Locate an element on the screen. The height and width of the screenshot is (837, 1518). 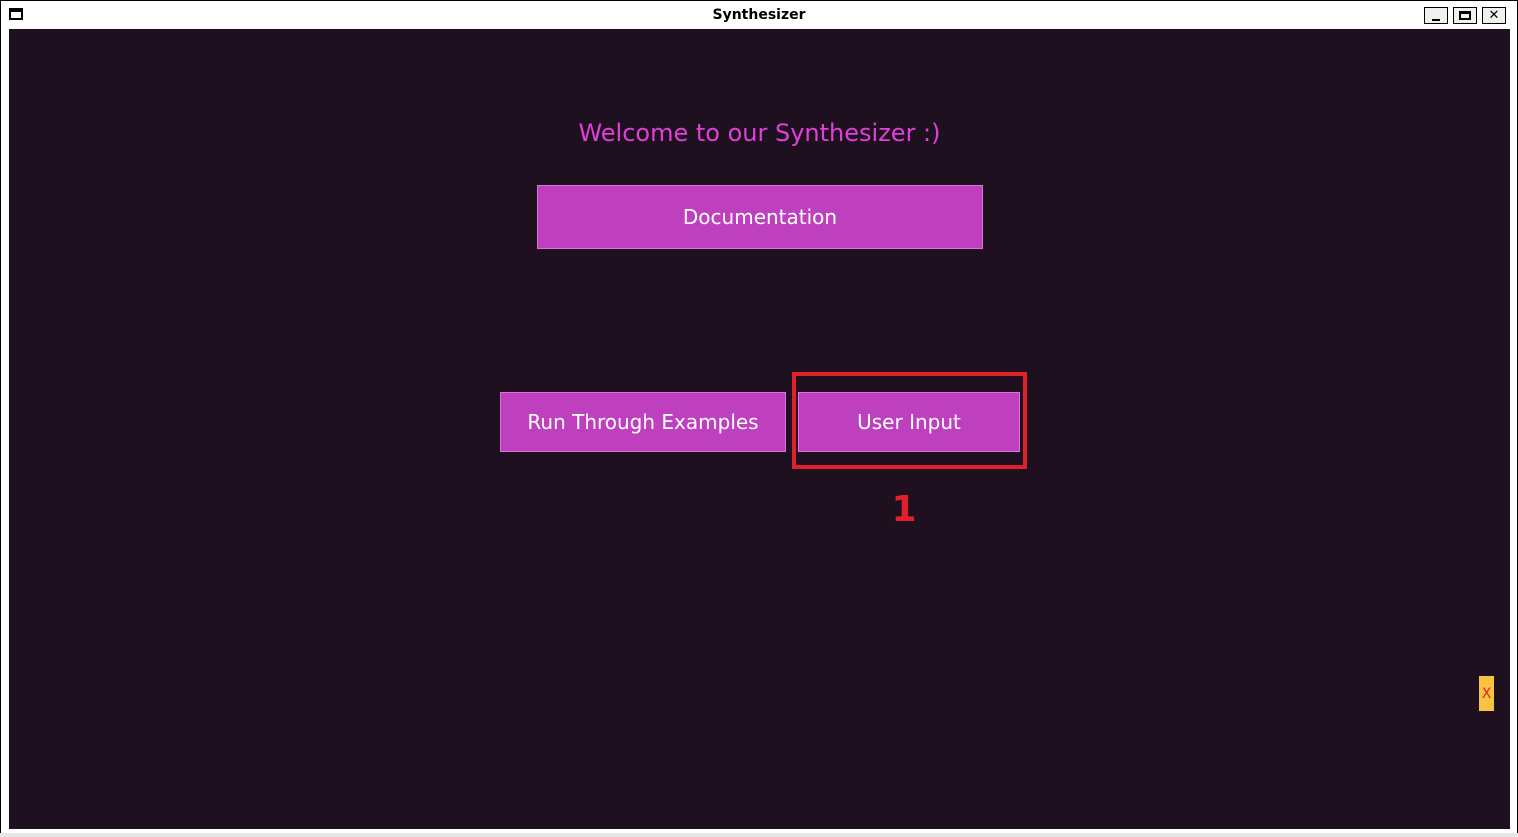
close-icon: ✕ is located at coordinates (1494, 15).